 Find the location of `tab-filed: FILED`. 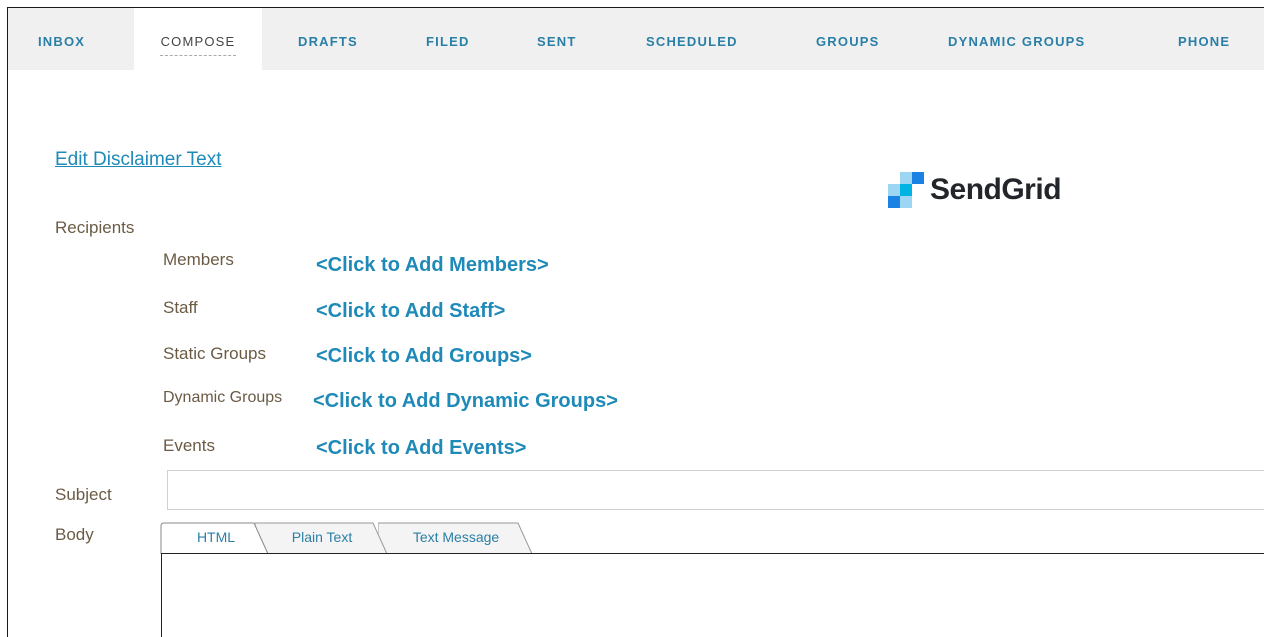

tab-filed: FILED is located at coordinates (448, 39).